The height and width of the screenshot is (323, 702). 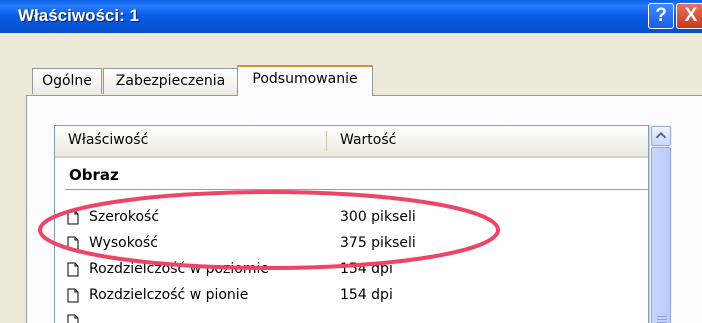 I want to click on close-button: X, so click(x=689, y=16).